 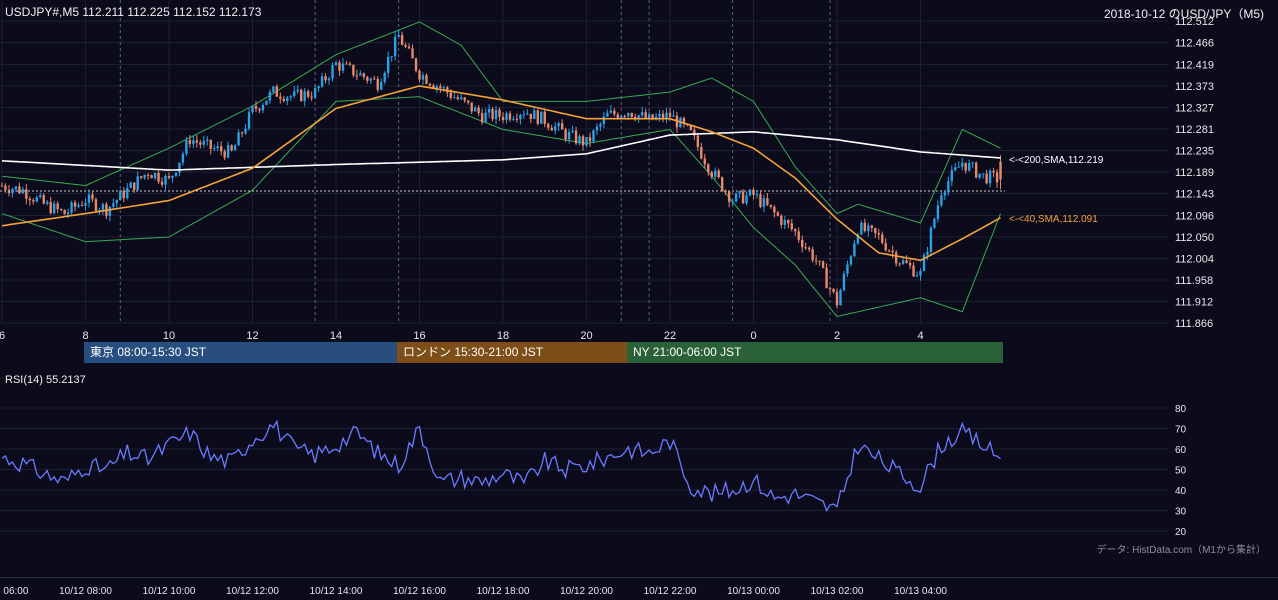 What do you see at coordinates (512, 352) in the screenshot?
I see `session-london: ロンドン 15:30-21:00 JST` at bounding box center [512, 352].